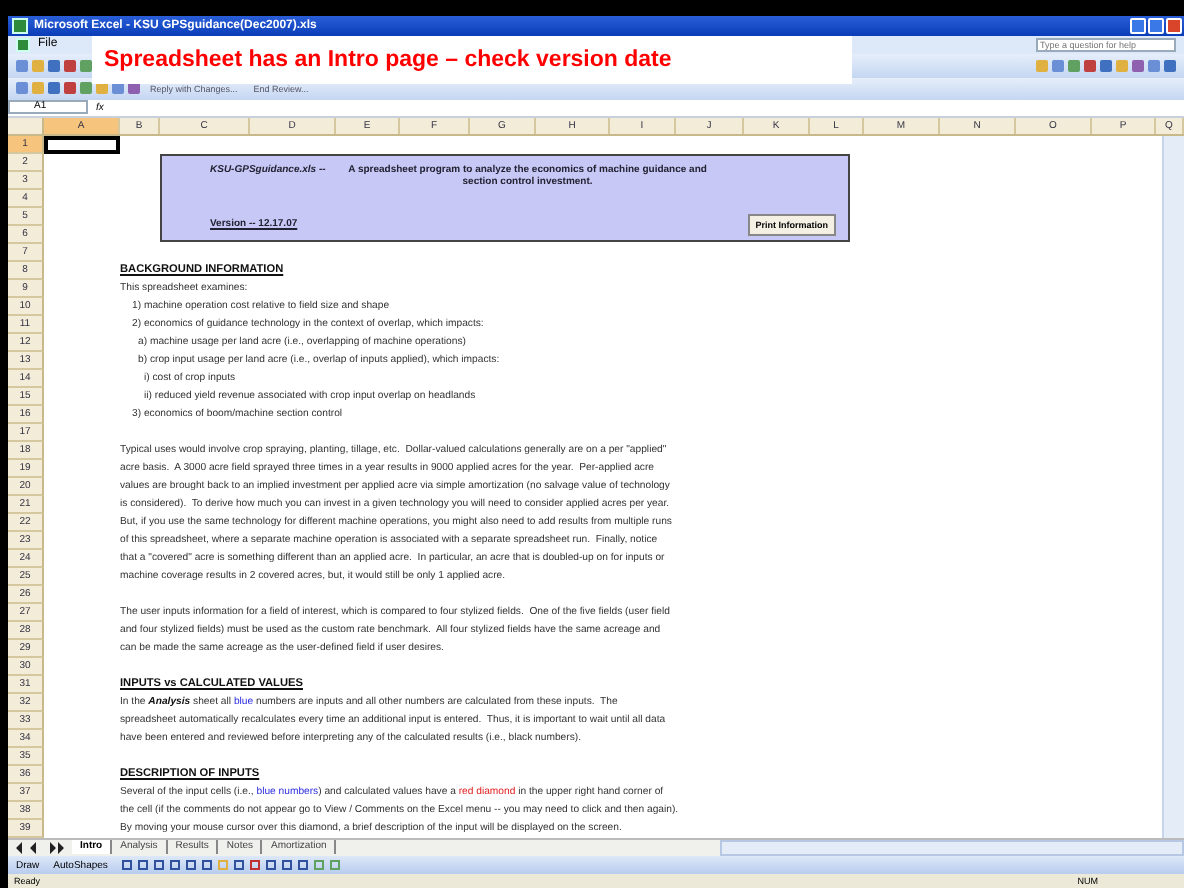  Describe the element at coordinates (1156, 25) in the screenshot. I see `maximize-button` at that location.